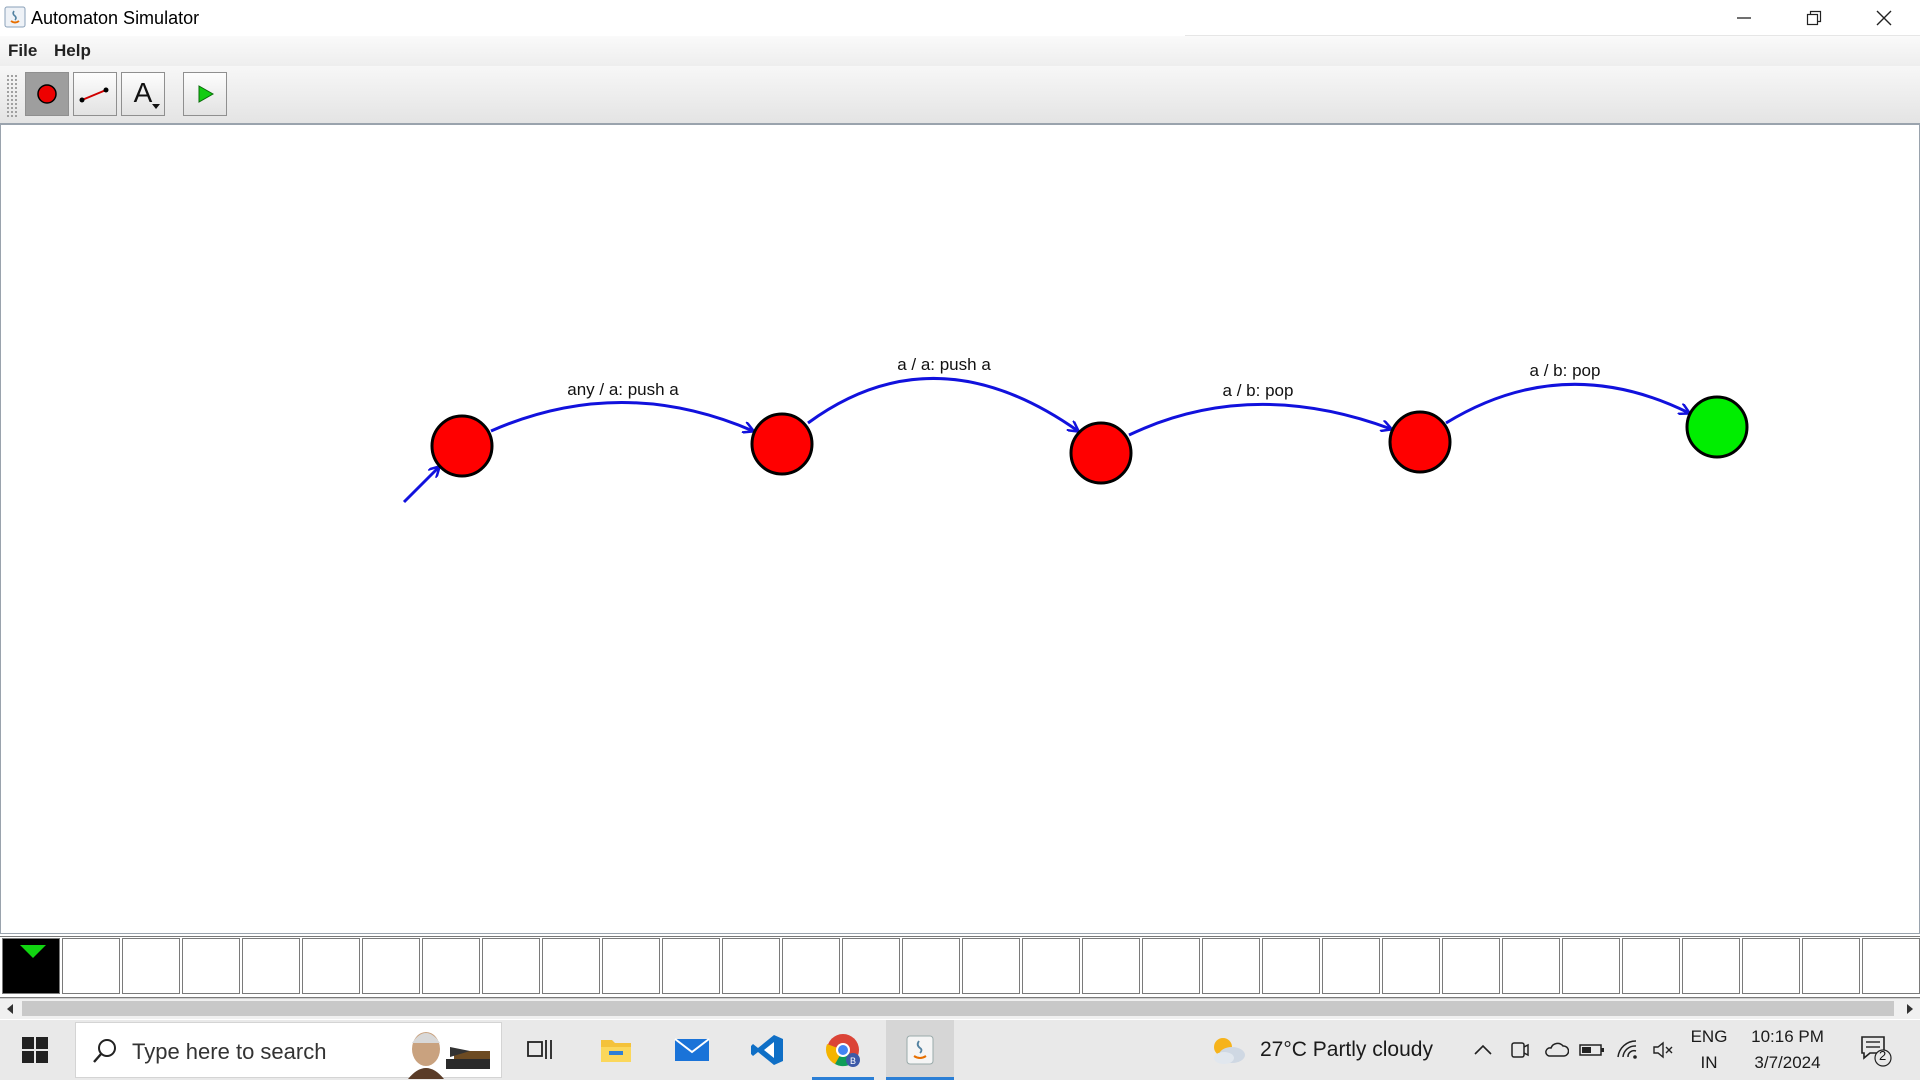  I want to click on clock-time: 10:16 PM, so click(1787, 1036).